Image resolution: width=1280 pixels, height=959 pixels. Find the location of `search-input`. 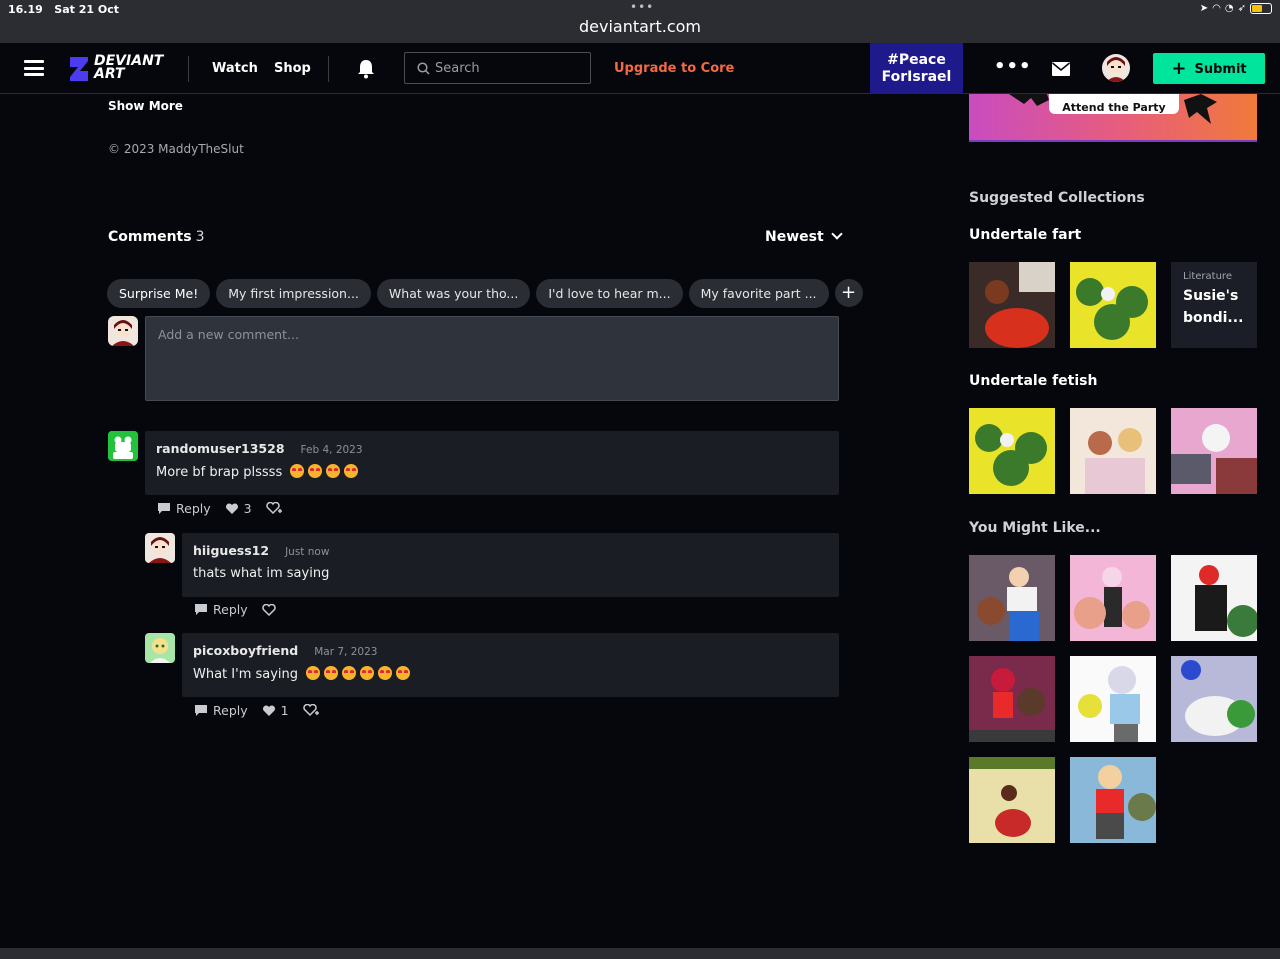

search-input is located at coordinates (510, 68).